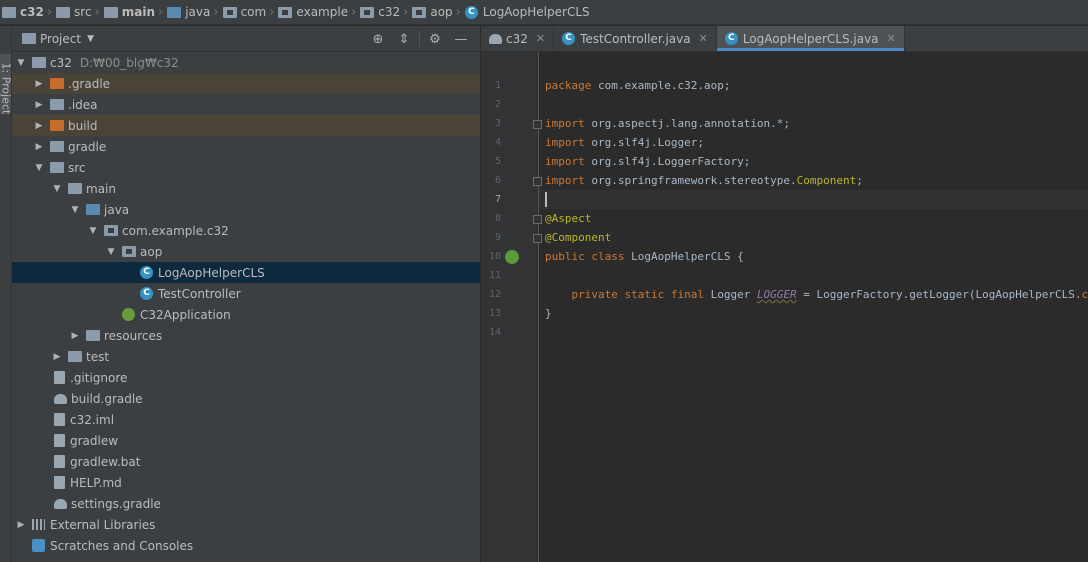 The width and height of the screenshot is (1088, 562). Describe the element at coordinates (494, 332) in the screenshot. I see `line-number: 14` at that location.